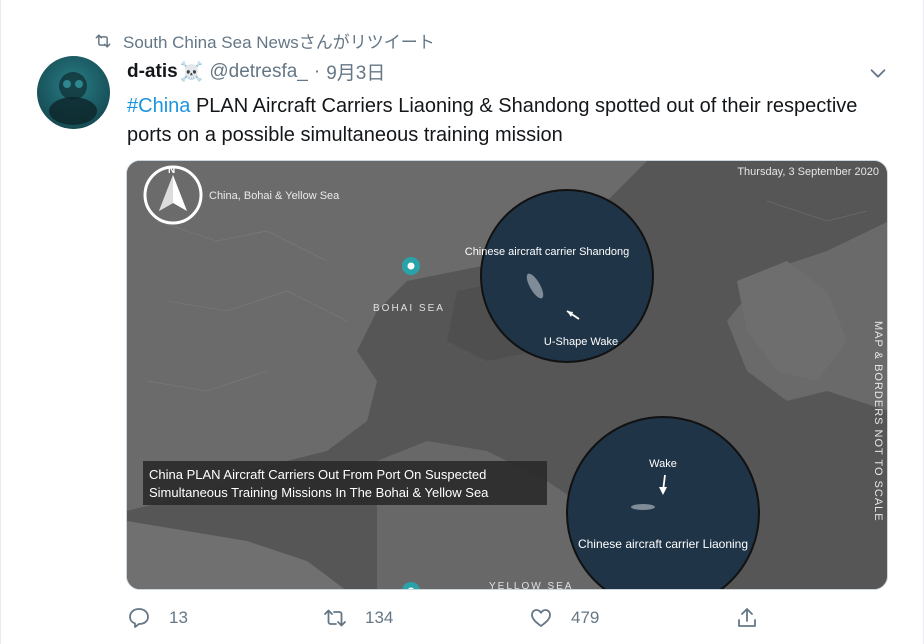  Describe the element at coordinates (139, 618) in the screenshot. I see `reply-icon` at that location.